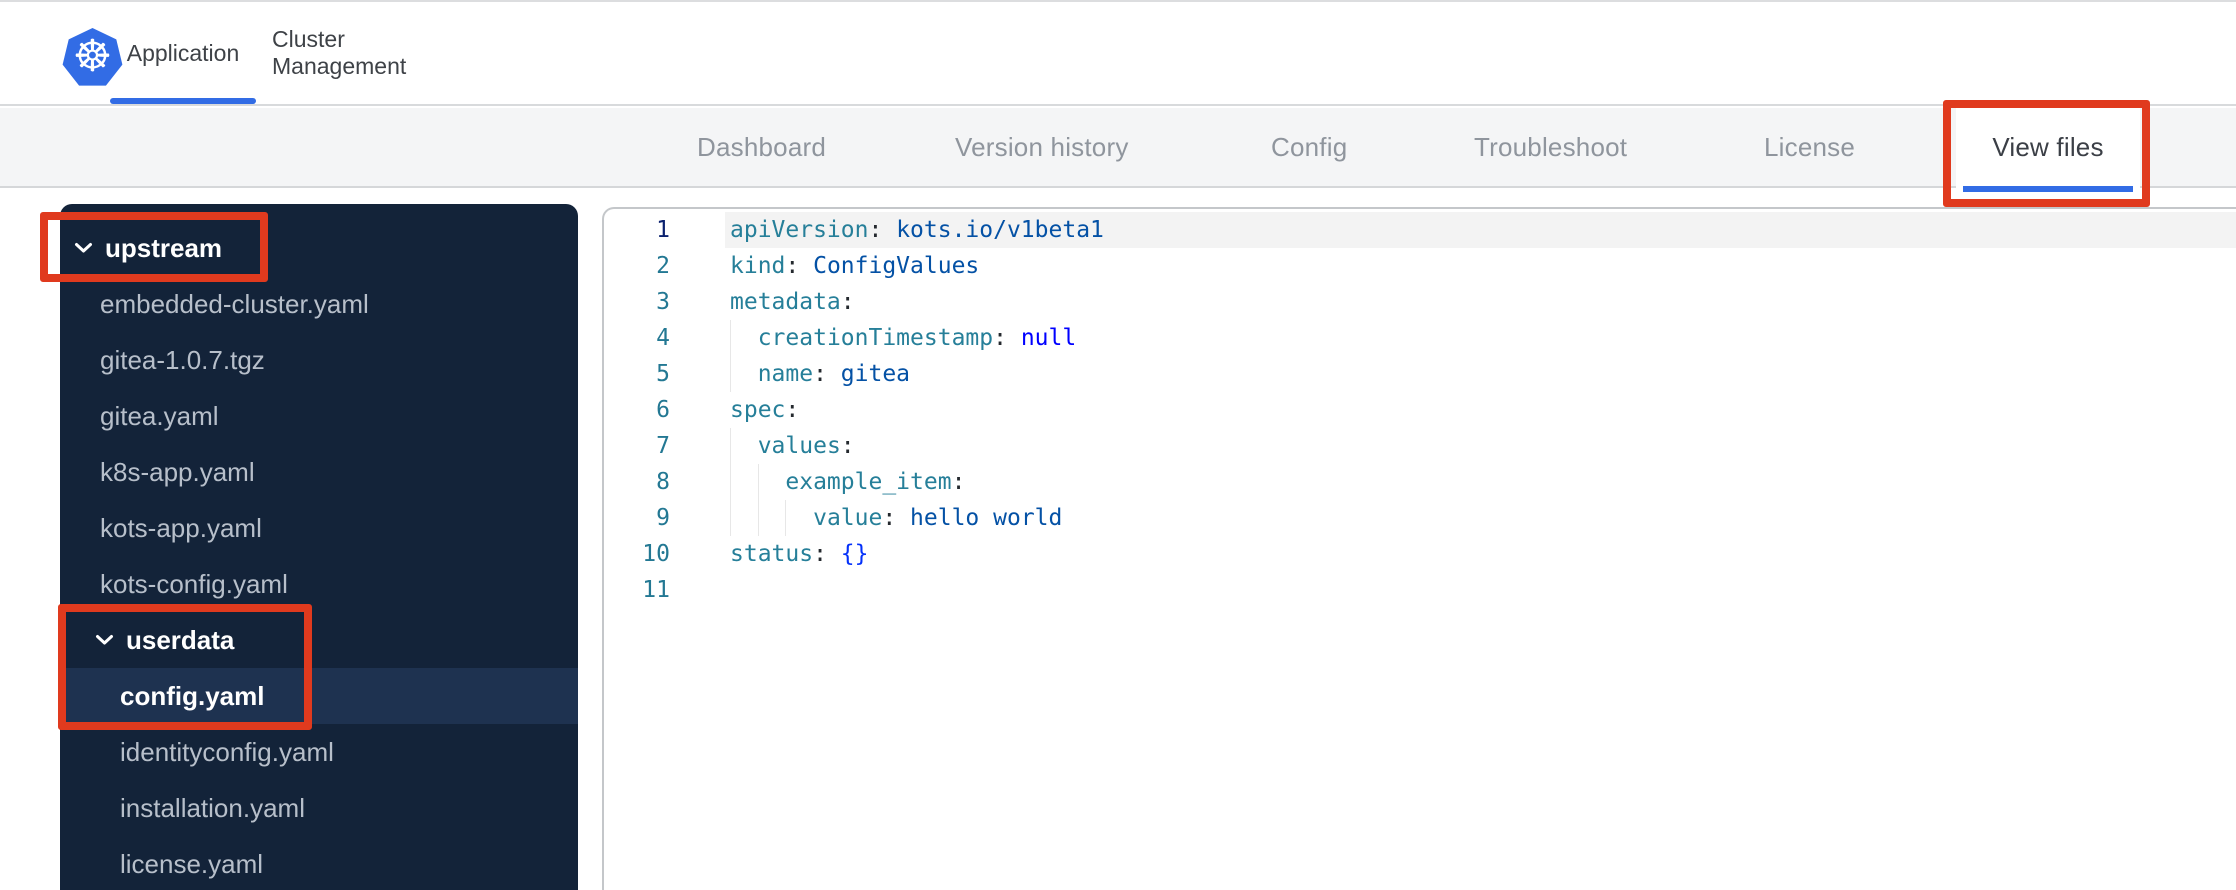  I want to click on tree-item-label: identityconfig.yaml, so click(227, 751).